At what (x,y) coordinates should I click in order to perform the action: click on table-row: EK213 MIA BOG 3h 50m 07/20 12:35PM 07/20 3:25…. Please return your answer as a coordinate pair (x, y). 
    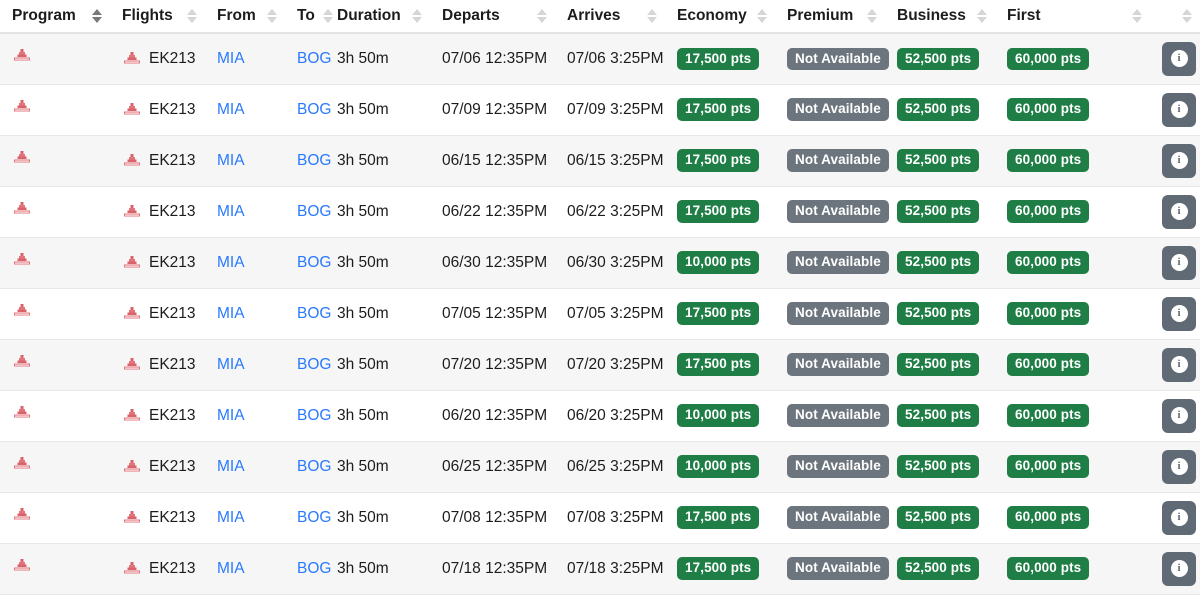
    Looking at the image, I should click on (600, 364).